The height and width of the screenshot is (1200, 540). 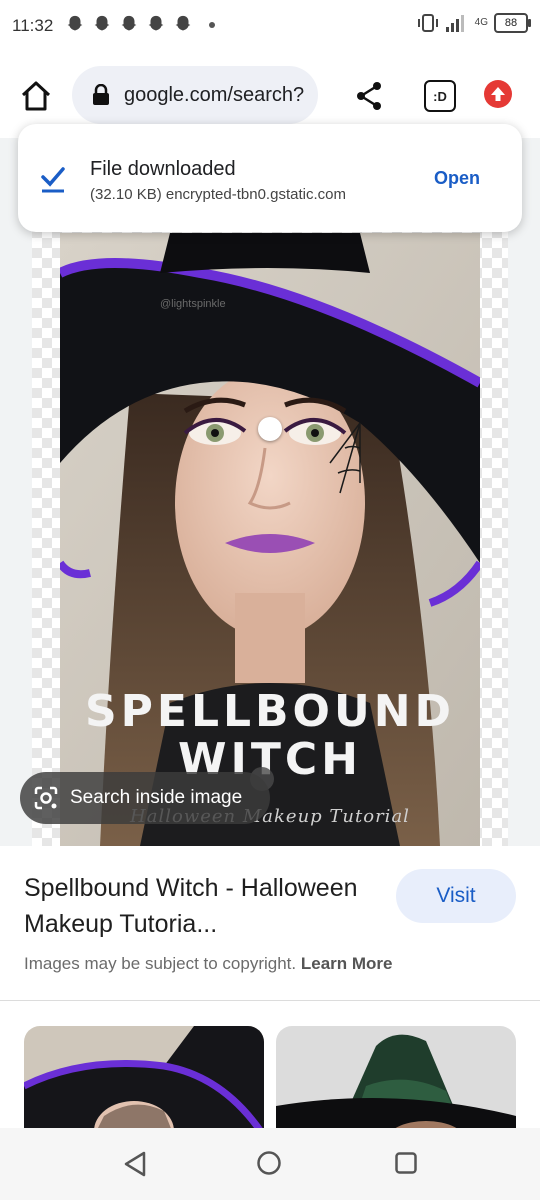 I want to click on url-bar: google.com/search?, so click(x=195, y=95).